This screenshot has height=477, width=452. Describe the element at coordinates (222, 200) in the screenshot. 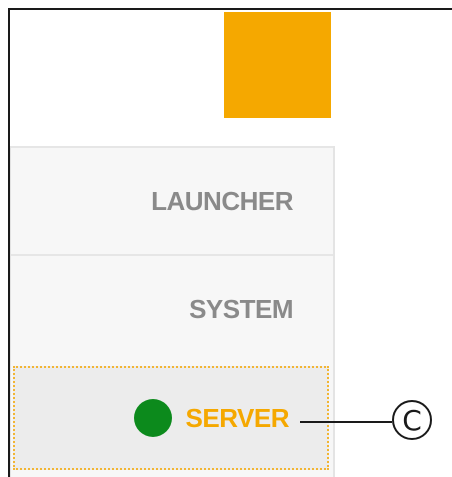

I see `menu-item-label: LAUNCHER` at that location.